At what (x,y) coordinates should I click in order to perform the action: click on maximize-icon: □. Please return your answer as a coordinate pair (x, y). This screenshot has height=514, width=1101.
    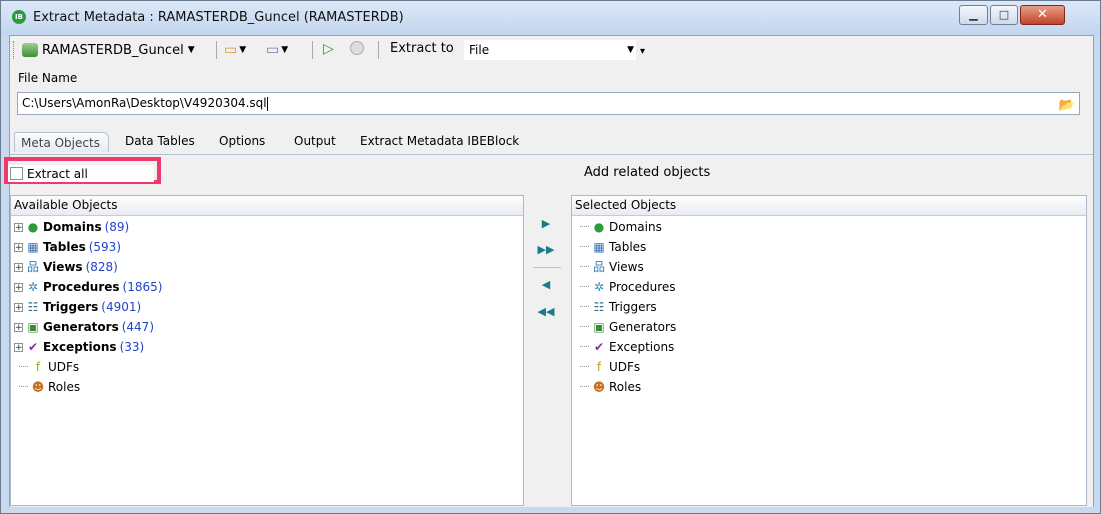
    Looking at the image, I should click on (1004, 14).